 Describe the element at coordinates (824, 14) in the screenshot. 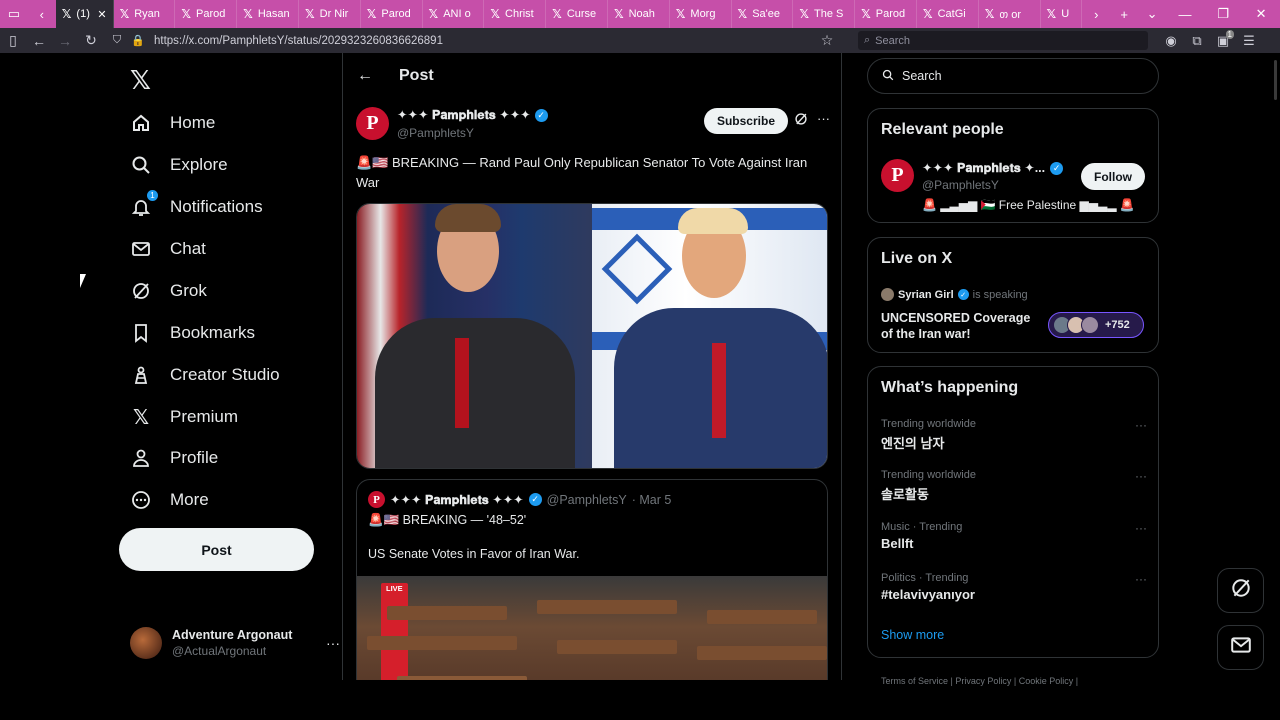

I see `browser-tab: 𝕏 The S` at that location.